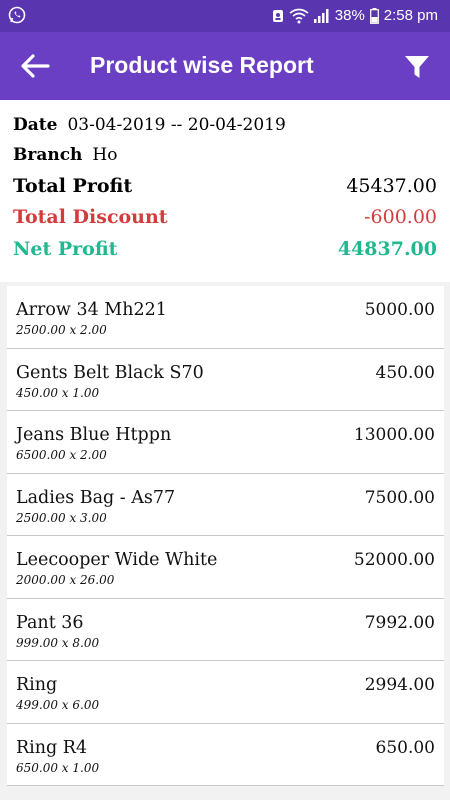 The image size is (450, 800). Describe the element at coordinates (225, 249) in the screenshot. I see `net-profit-row: Net Profit 44837.00` at that location.